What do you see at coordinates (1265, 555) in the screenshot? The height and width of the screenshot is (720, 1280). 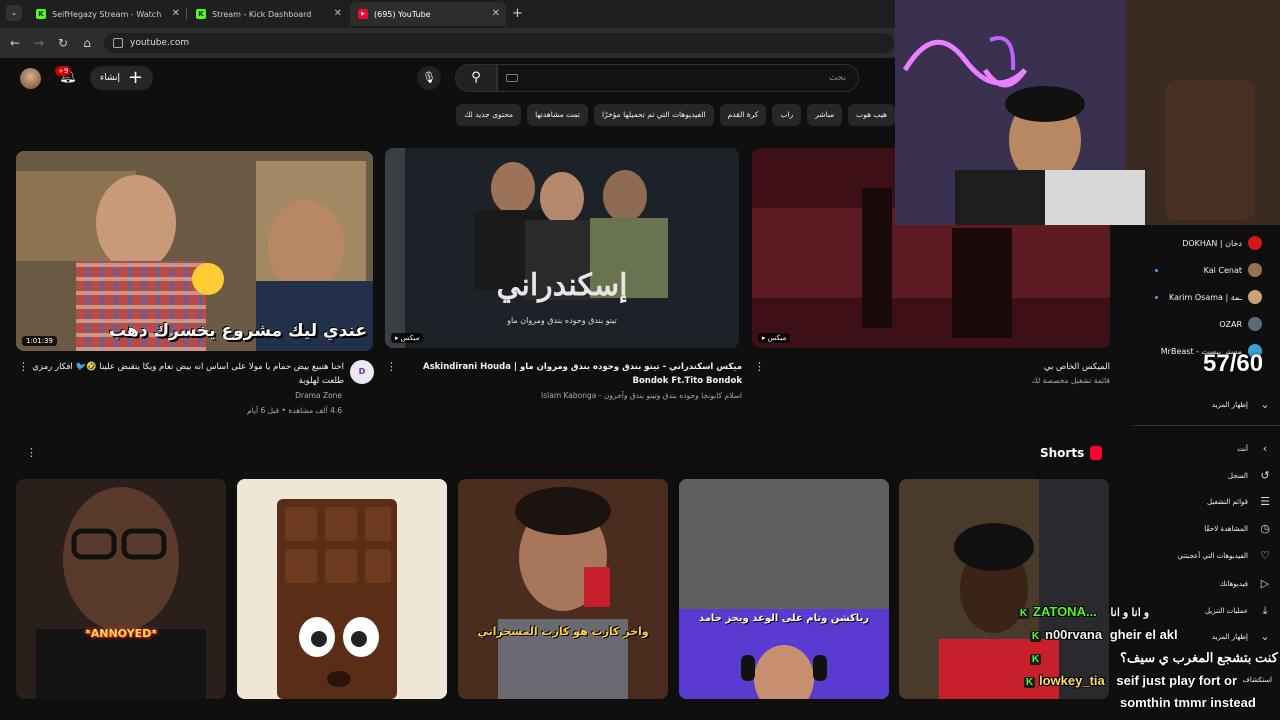 I see `thumbs-up-icon: ♡` at bounding box center [1265, 555].